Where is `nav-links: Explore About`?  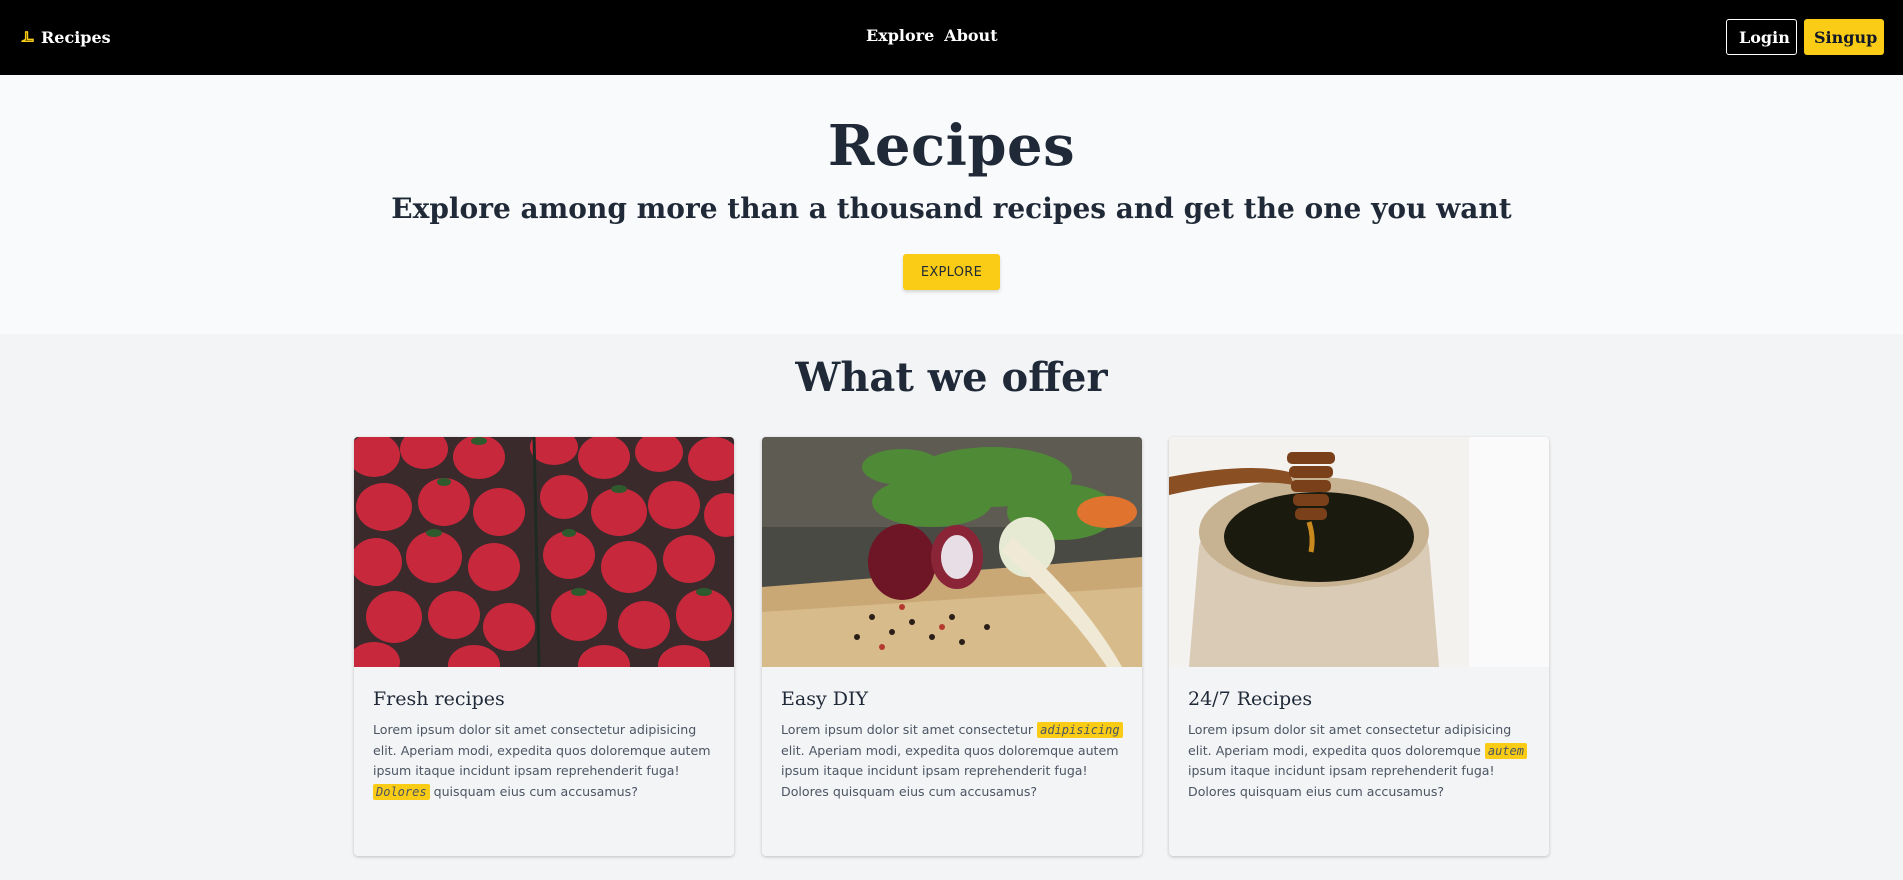
nav-links: Explore About is located at coordinates (932, 35).